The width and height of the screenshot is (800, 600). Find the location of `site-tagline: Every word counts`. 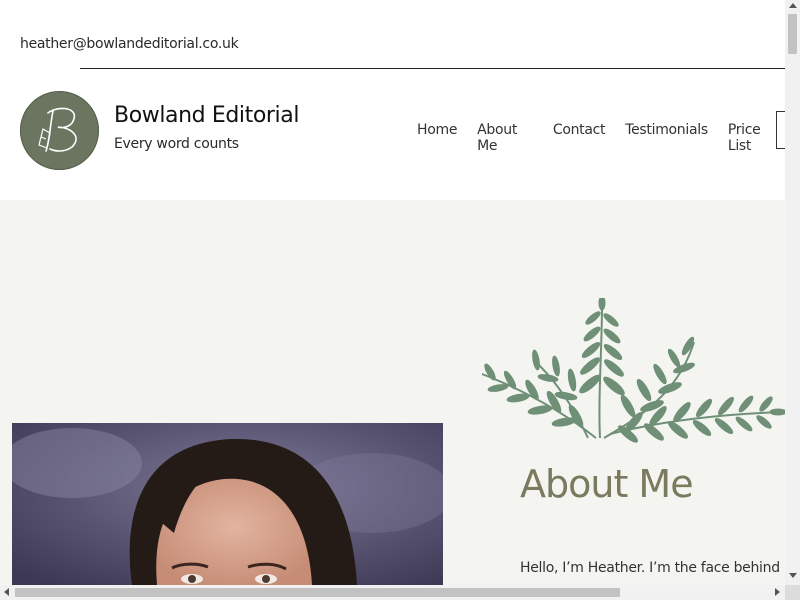

site-tagline: Every word counts is located at coordinates (176, 144).